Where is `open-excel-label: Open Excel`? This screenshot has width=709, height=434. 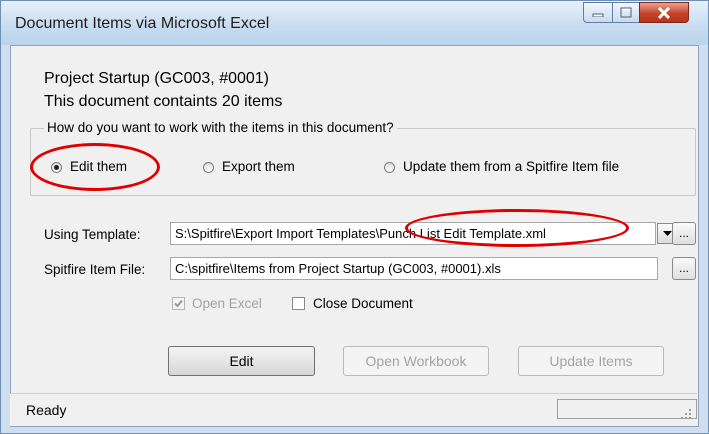
open-excel-label: Open Excel is located at coordinates (227, 303).